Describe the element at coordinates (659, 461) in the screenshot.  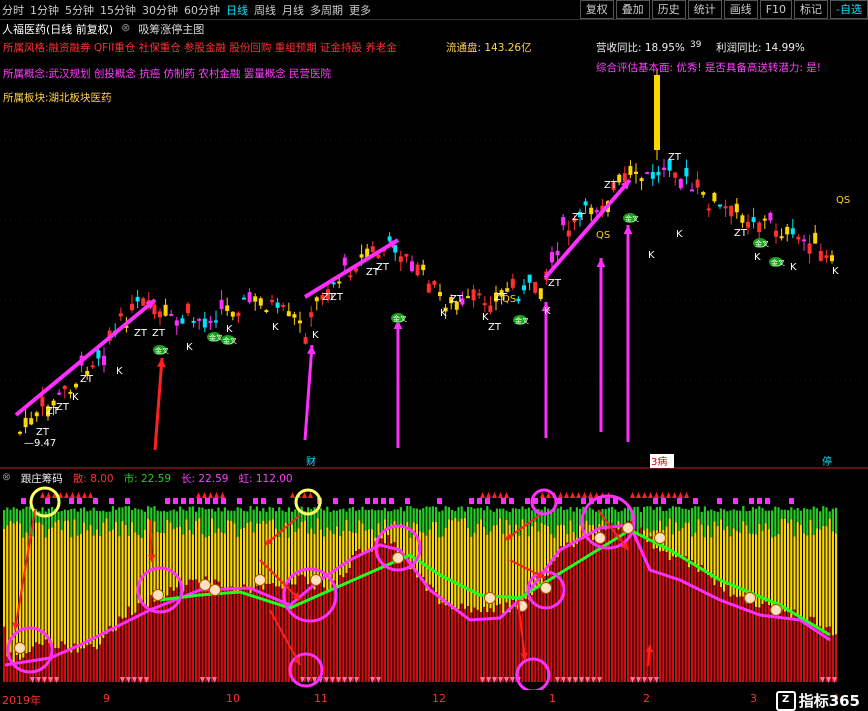
I see `marker-yibing: 3病` at that location.